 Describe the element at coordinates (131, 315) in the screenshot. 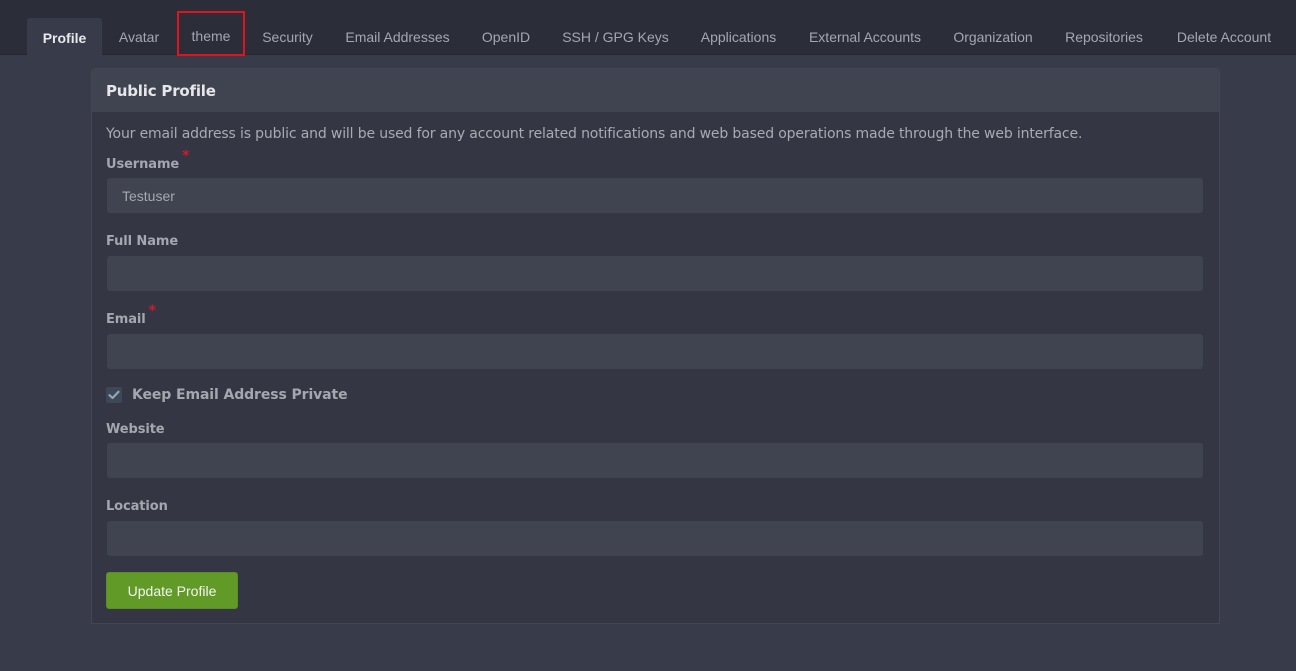

I see `email-label: Email *` at that location.